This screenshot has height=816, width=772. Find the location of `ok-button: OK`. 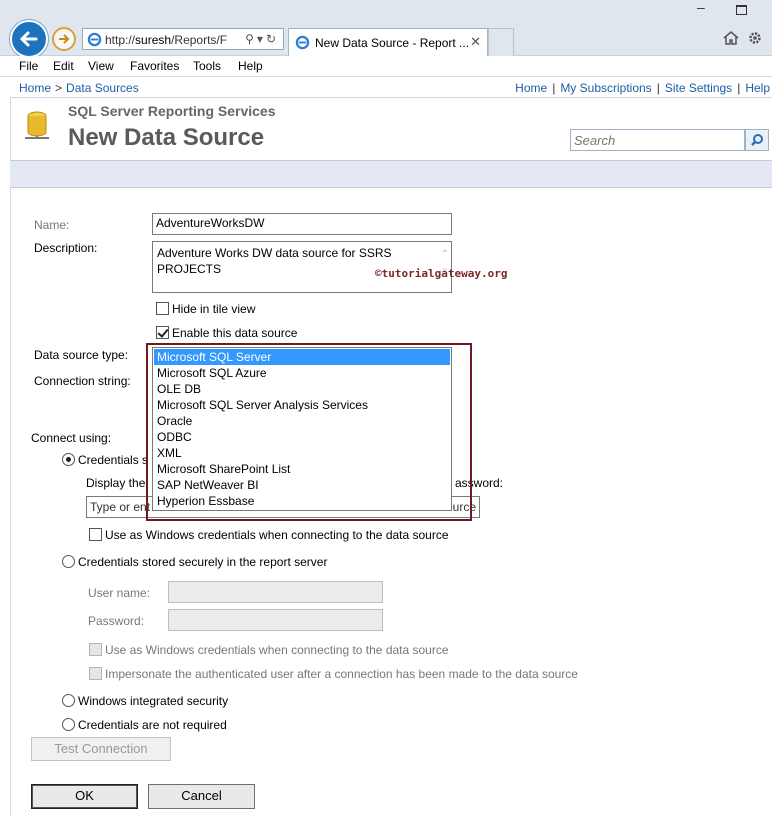

ok-button: OK is located at coordinates (84, 796).